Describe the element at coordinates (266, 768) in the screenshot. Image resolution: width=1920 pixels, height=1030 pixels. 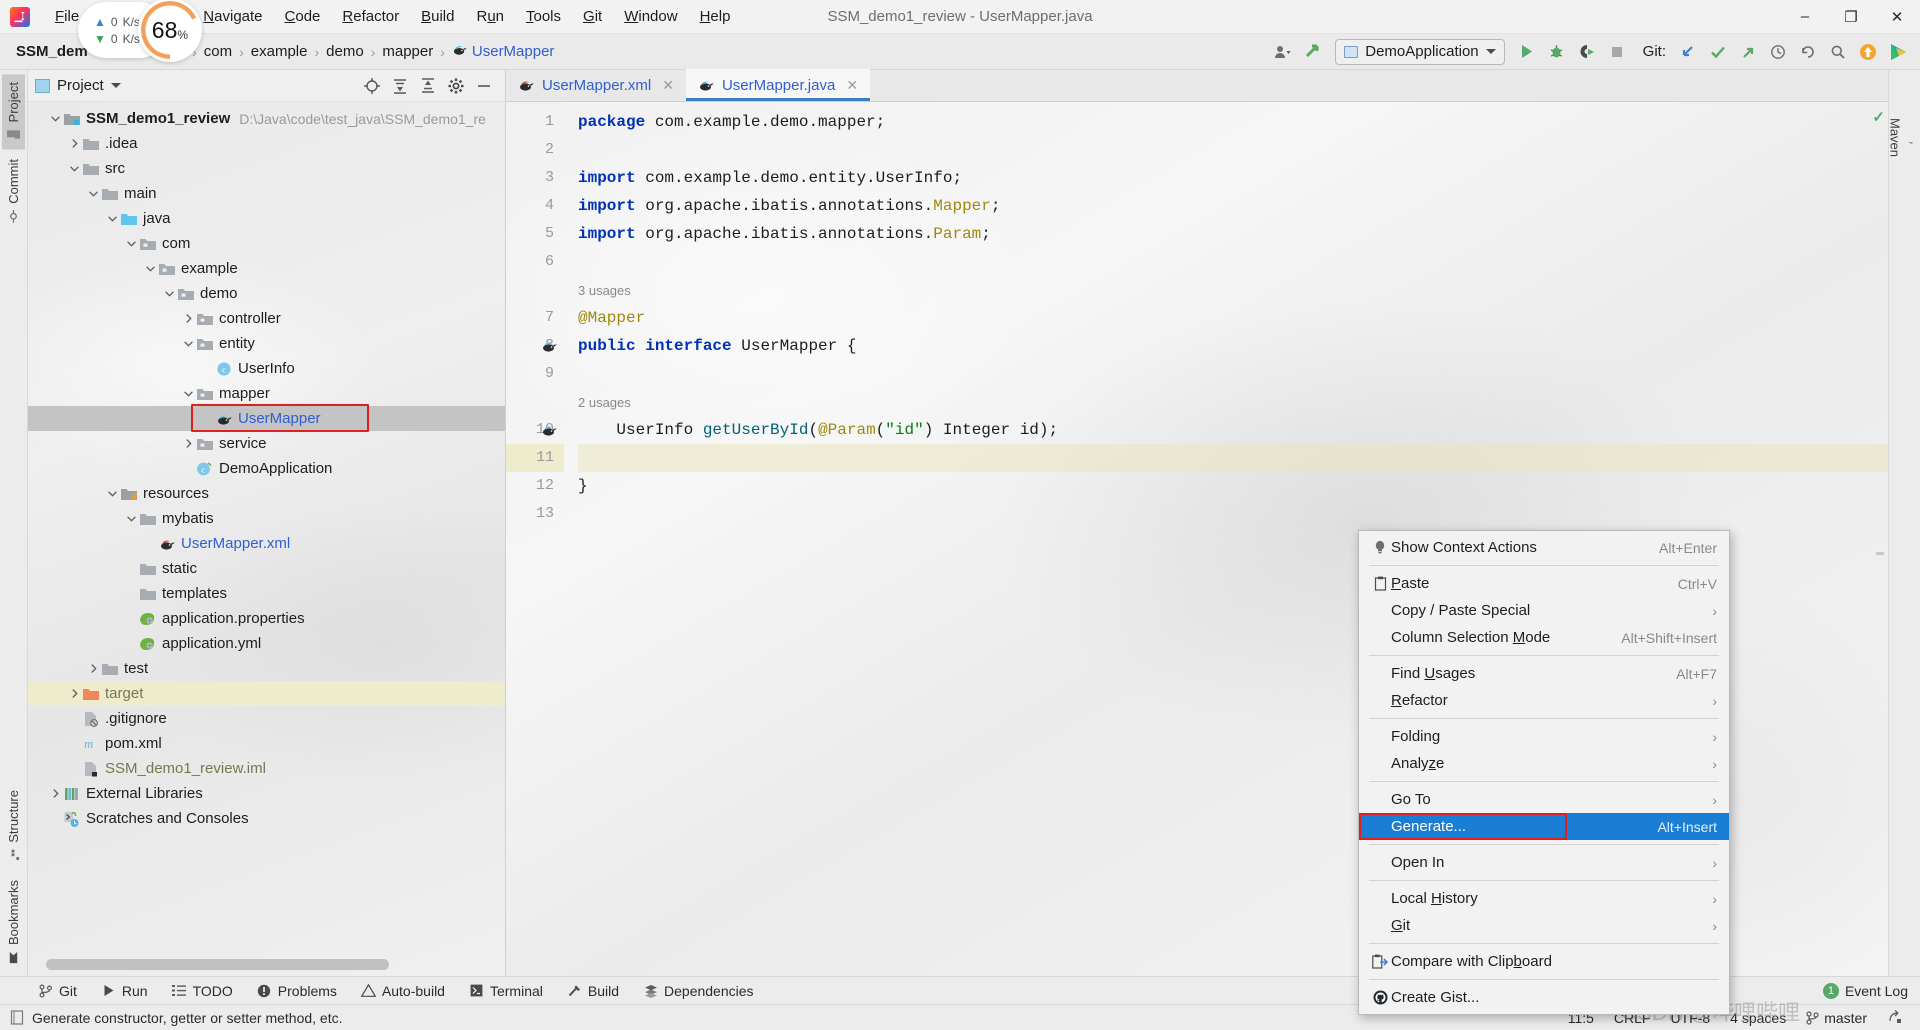
I see `tree-node-ssm-demo1-review-iml: SSM_demo1_review.iml` at that location.